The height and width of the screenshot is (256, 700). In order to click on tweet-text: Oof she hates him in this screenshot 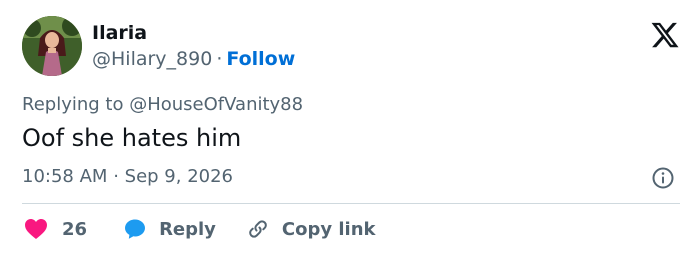, I will do `click(132, 138)`.